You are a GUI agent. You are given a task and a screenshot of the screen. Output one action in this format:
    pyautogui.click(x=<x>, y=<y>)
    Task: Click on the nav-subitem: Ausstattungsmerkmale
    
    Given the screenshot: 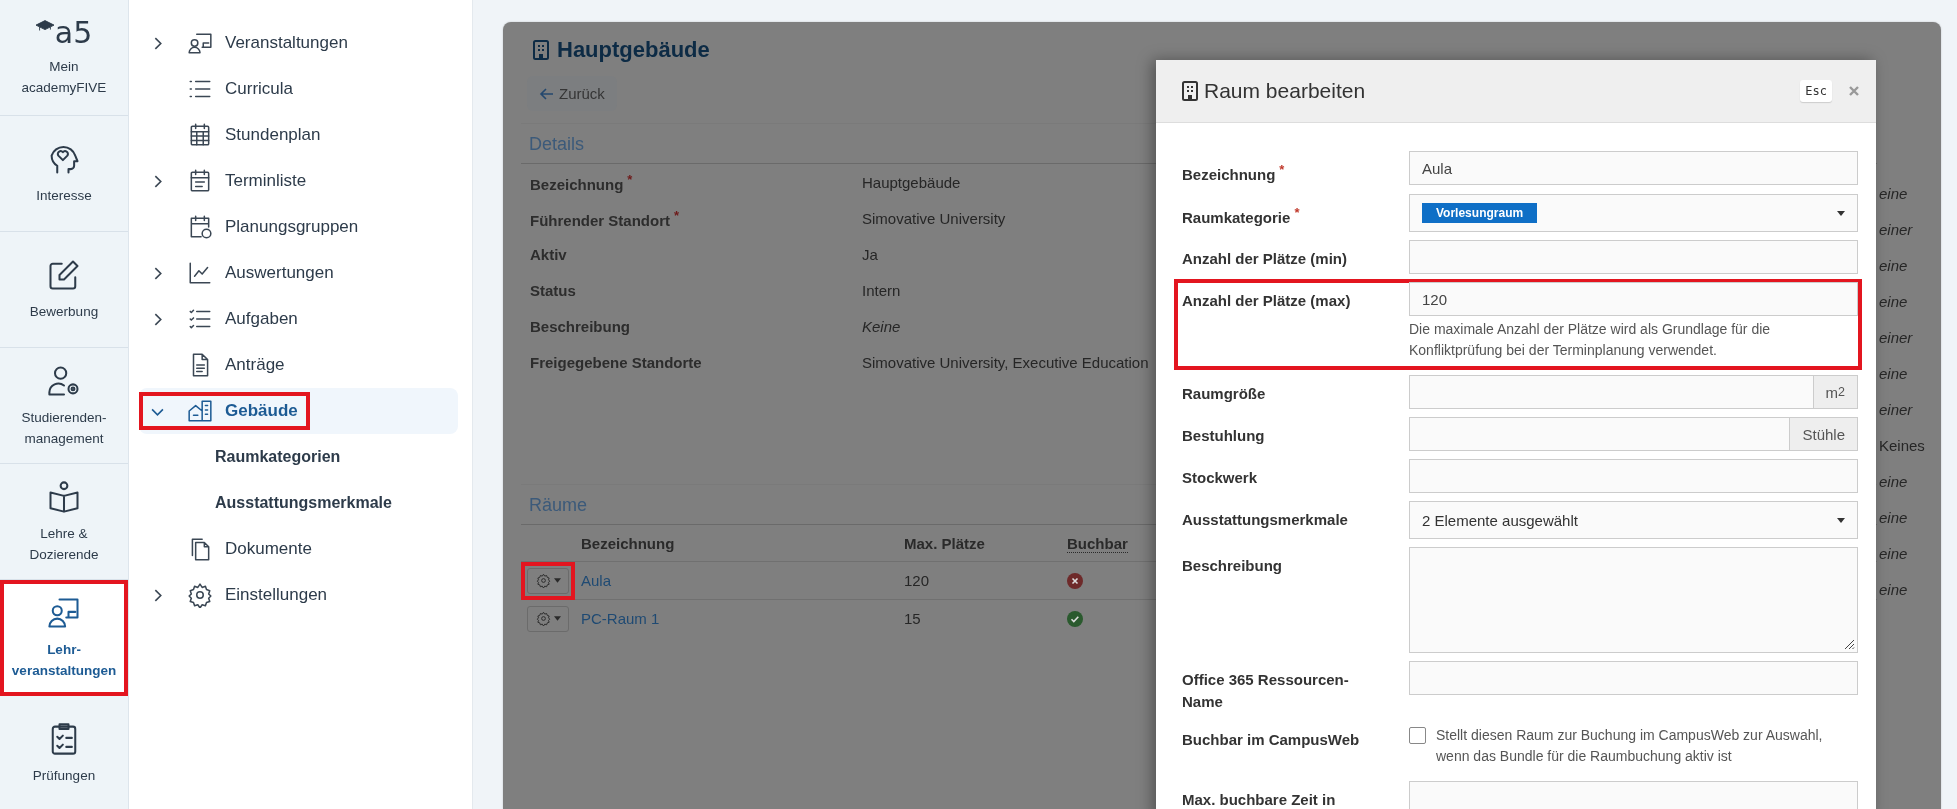 What is the action you would take?
    pyautogui.click(x=298, y=503)
    